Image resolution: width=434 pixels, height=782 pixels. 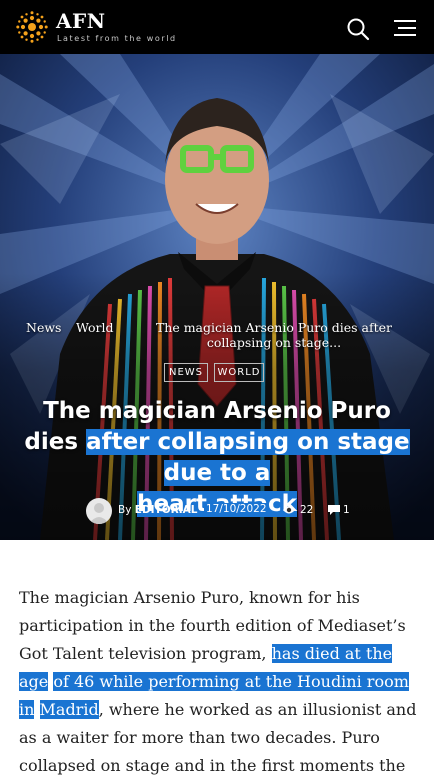 What do you see at coordinates (358, 29) in the screenshot?
I see `search-icon` at bounding box center [358, 29].